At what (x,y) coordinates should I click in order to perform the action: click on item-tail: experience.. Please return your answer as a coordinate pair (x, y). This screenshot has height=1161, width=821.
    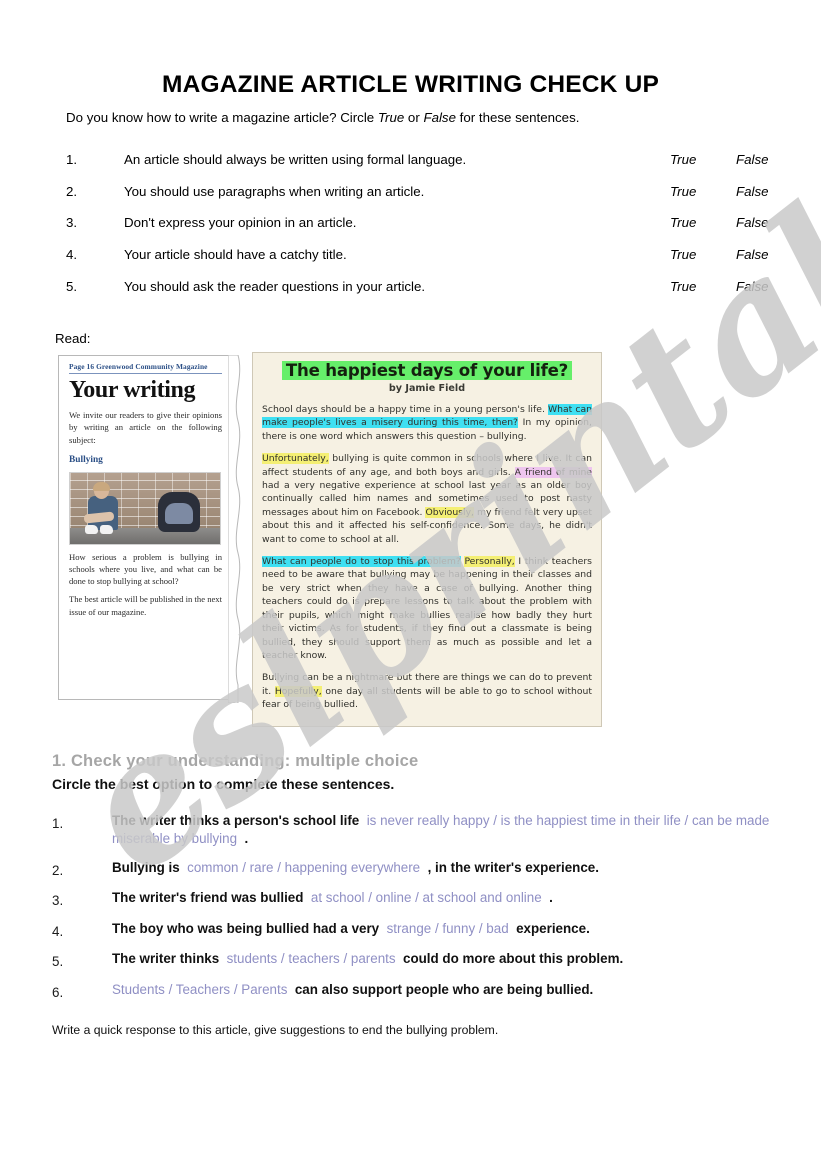
    Looking at the image, I should click on (549, 928).